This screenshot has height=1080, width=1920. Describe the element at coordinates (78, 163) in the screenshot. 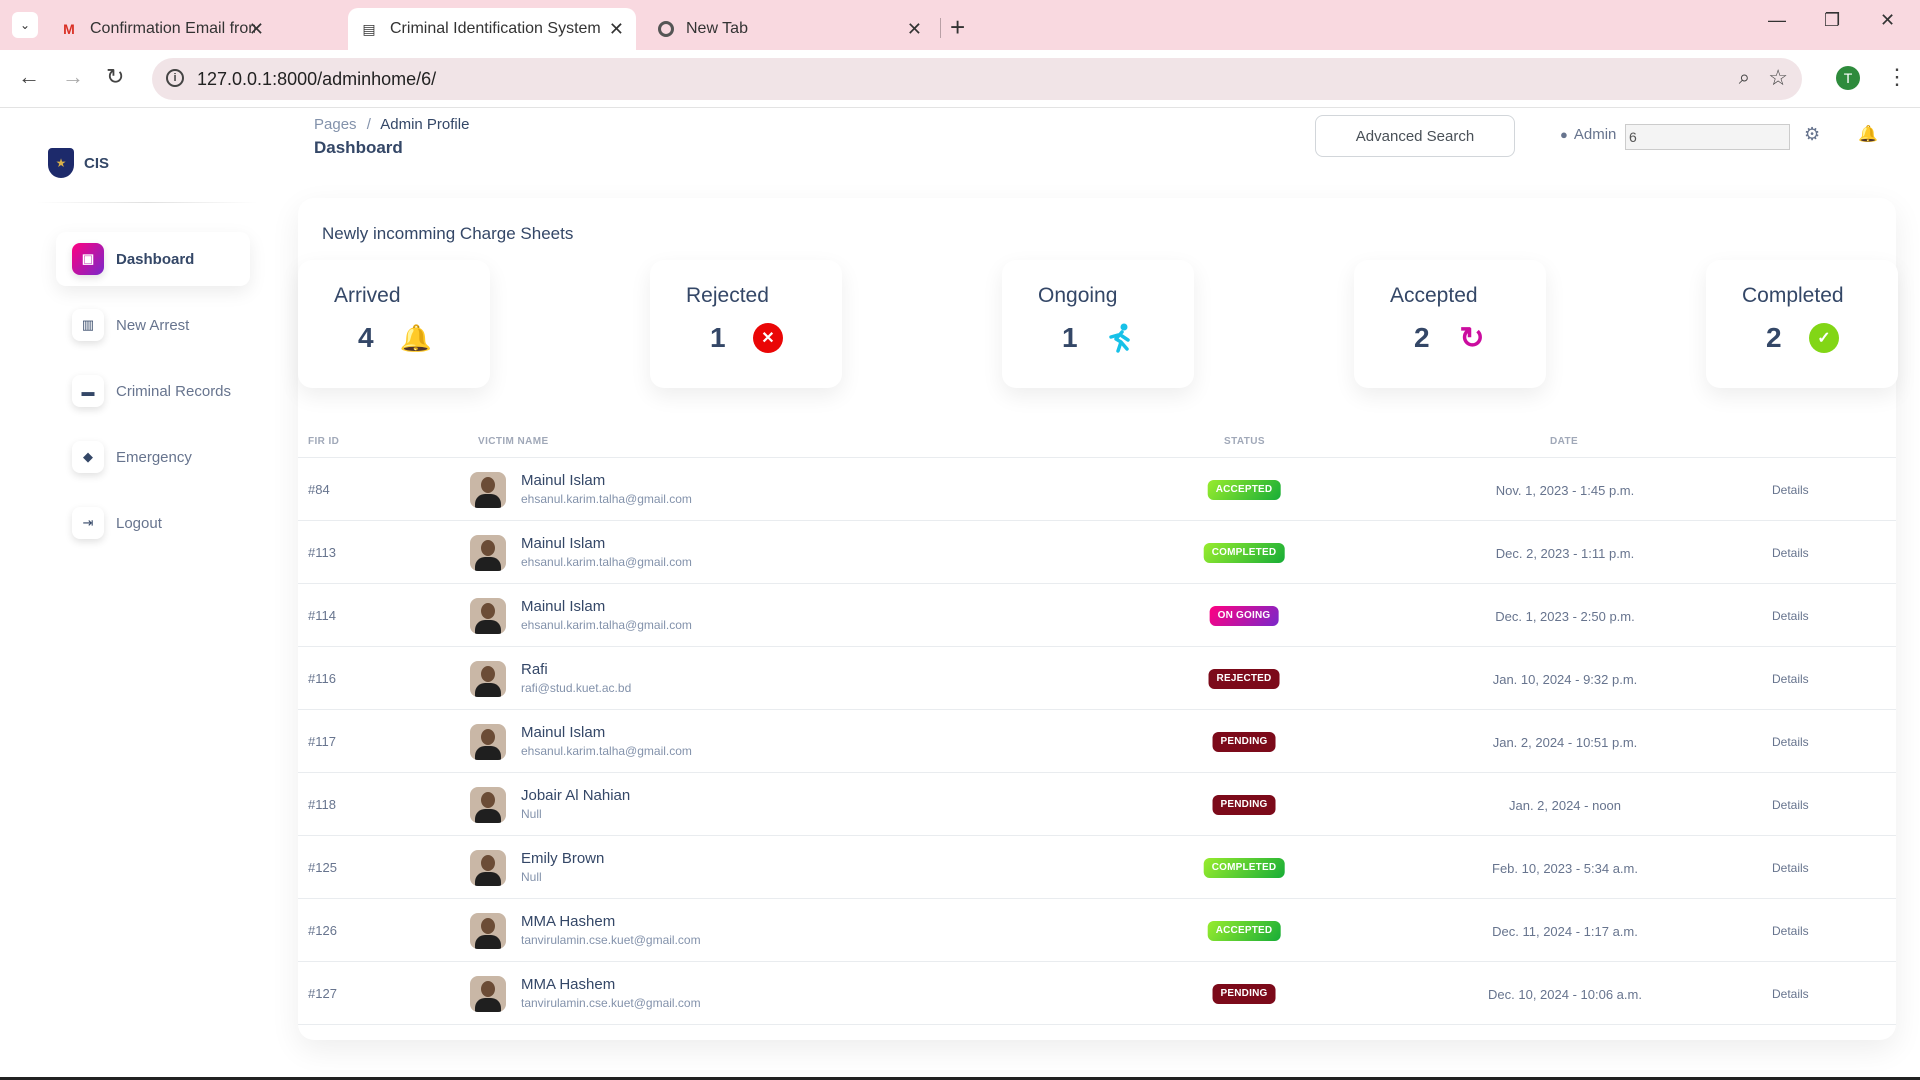

I see `brand: ★ CIS` at that location.